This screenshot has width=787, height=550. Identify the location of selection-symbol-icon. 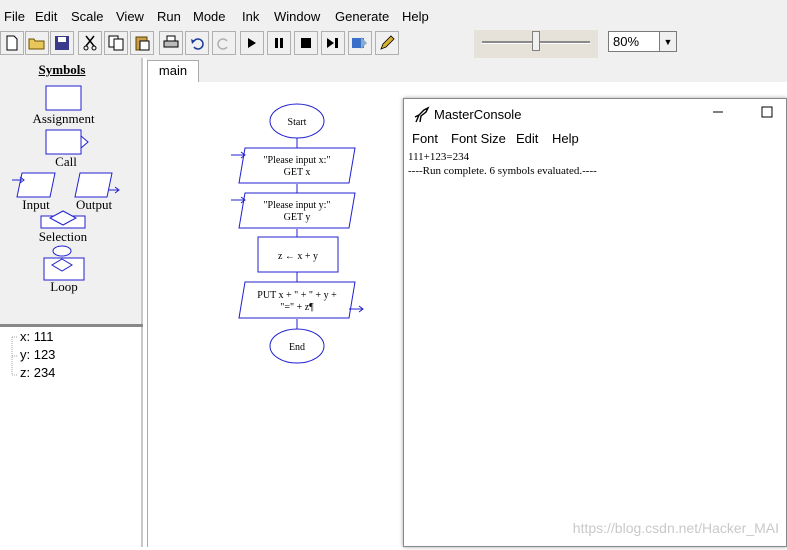
(63, 219).